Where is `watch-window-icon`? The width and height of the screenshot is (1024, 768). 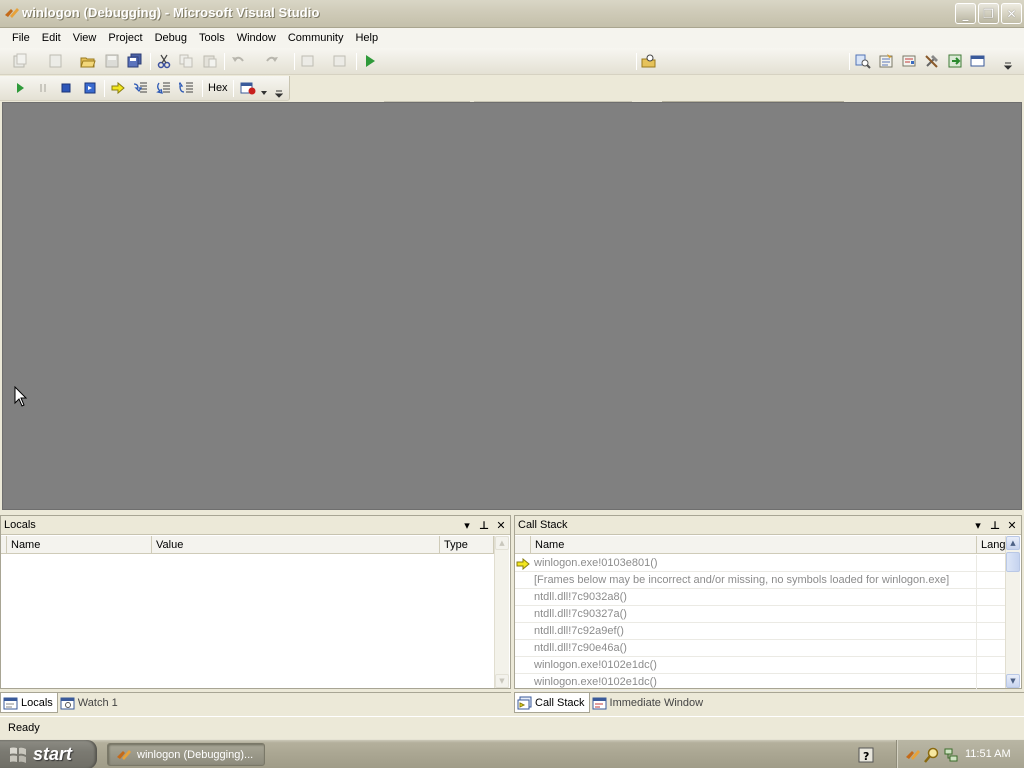
watch-window-icon is located at coordinates (67, 703).